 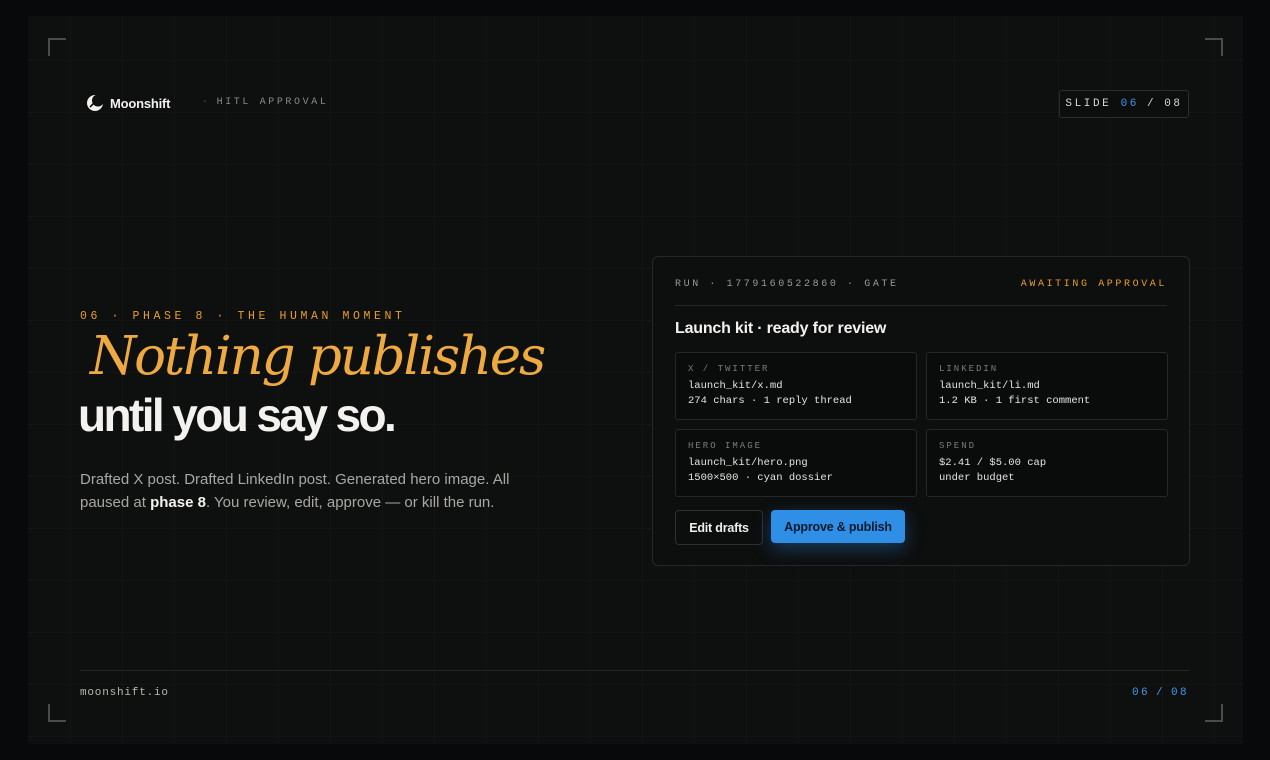 I want to click on slide-counter-current: 06, so click(x=1129, y=104).